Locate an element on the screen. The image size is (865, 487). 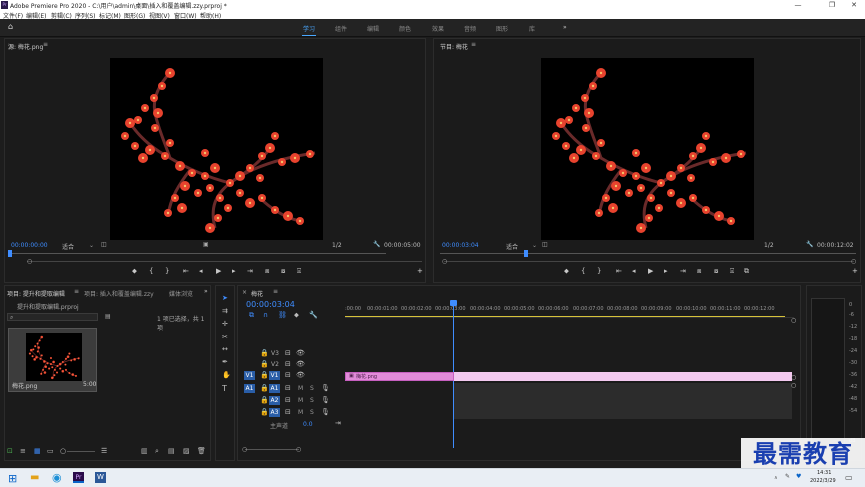
icon-view-icon: ▦ is located at coordinates (37, 451).